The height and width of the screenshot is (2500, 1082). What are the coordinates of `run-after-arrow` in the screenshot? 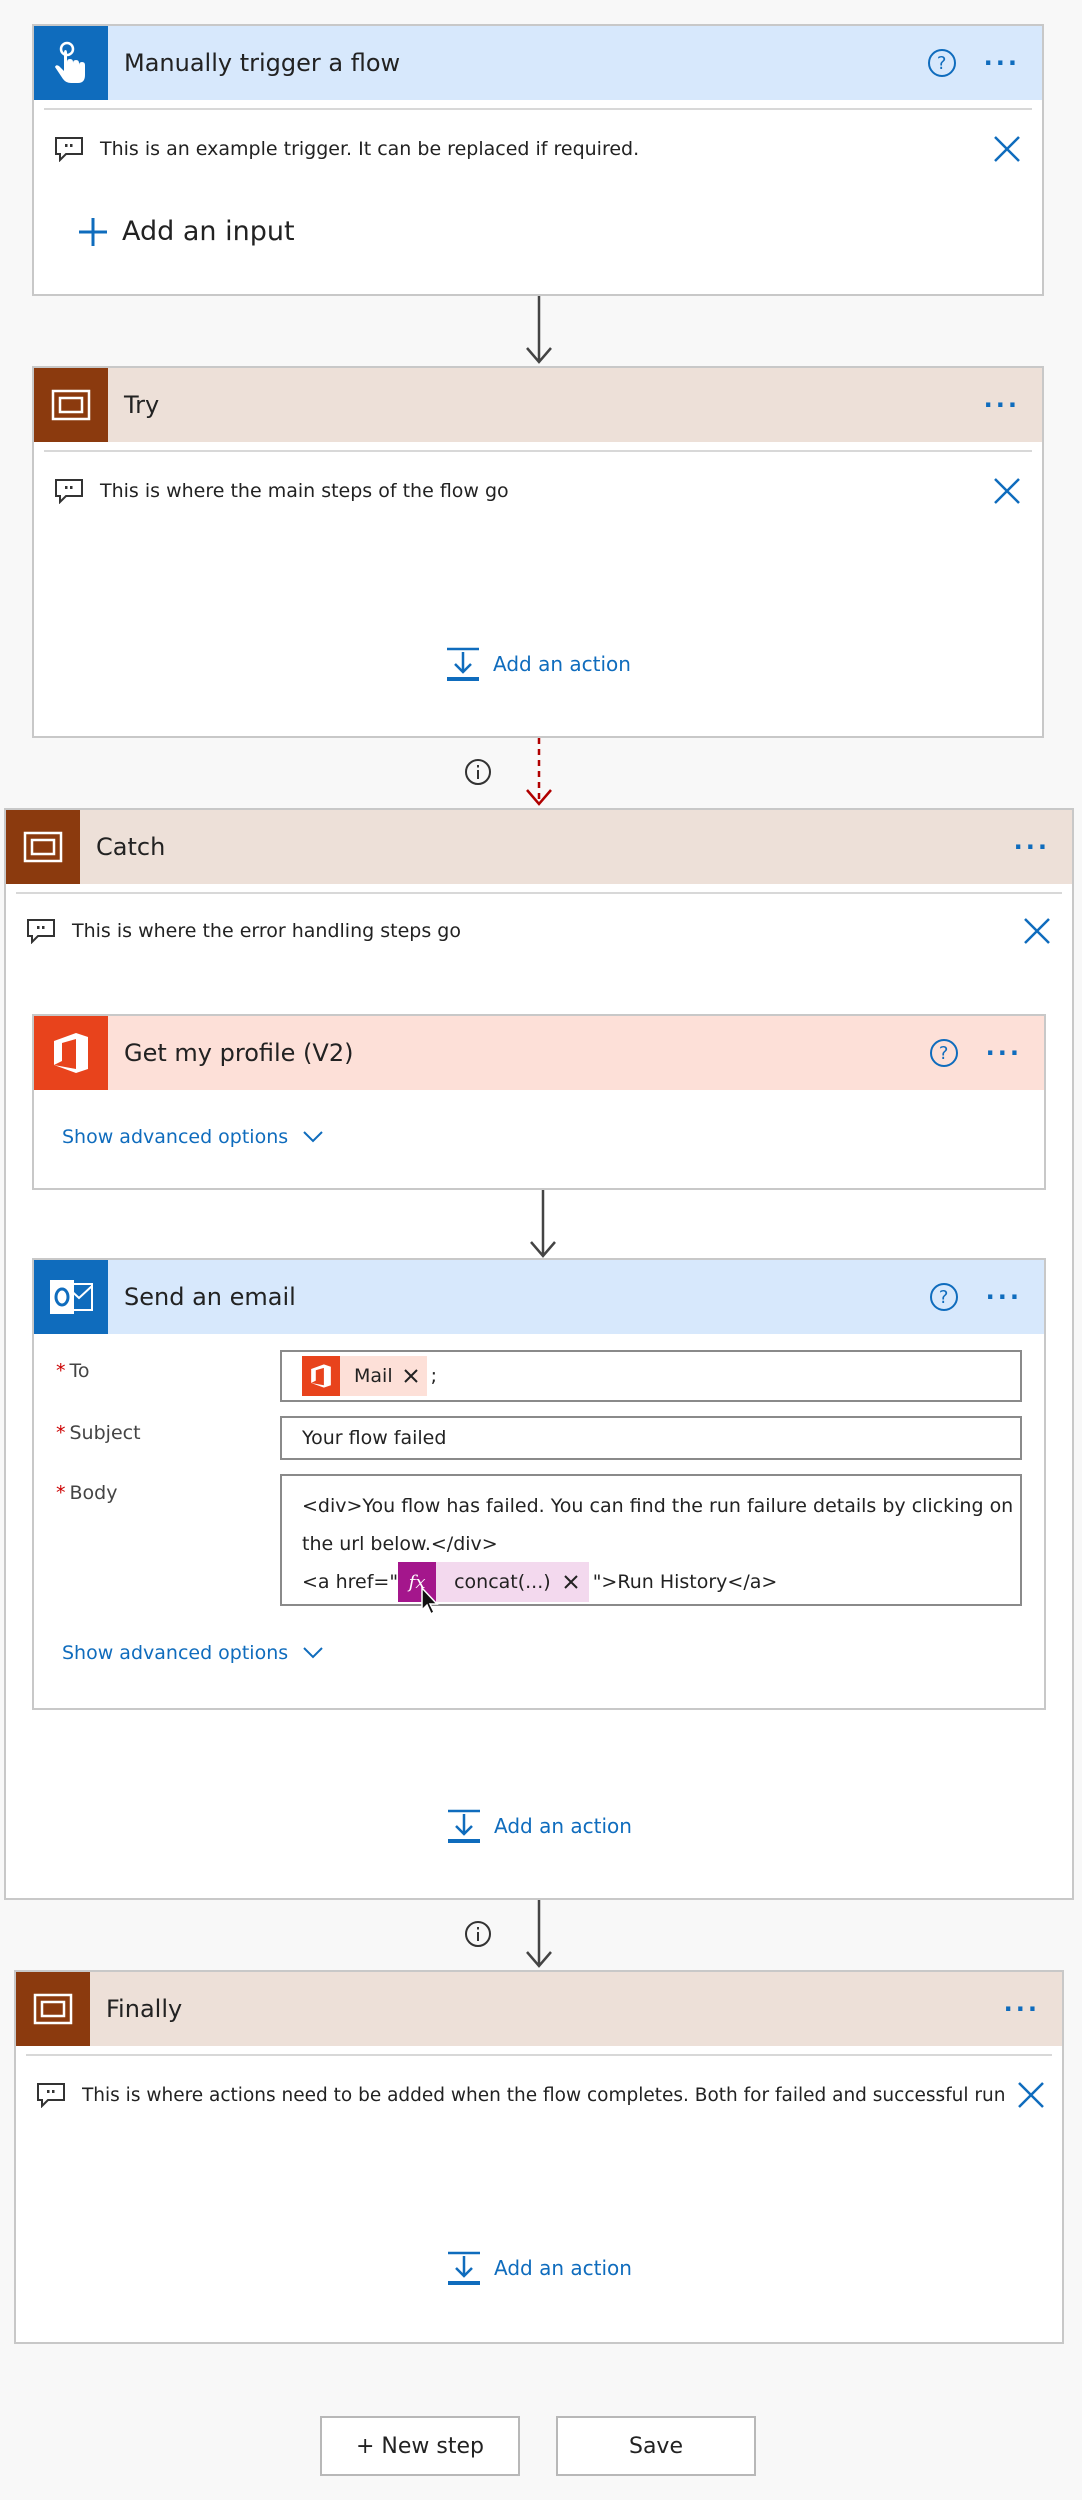 It's located at (539, 772).